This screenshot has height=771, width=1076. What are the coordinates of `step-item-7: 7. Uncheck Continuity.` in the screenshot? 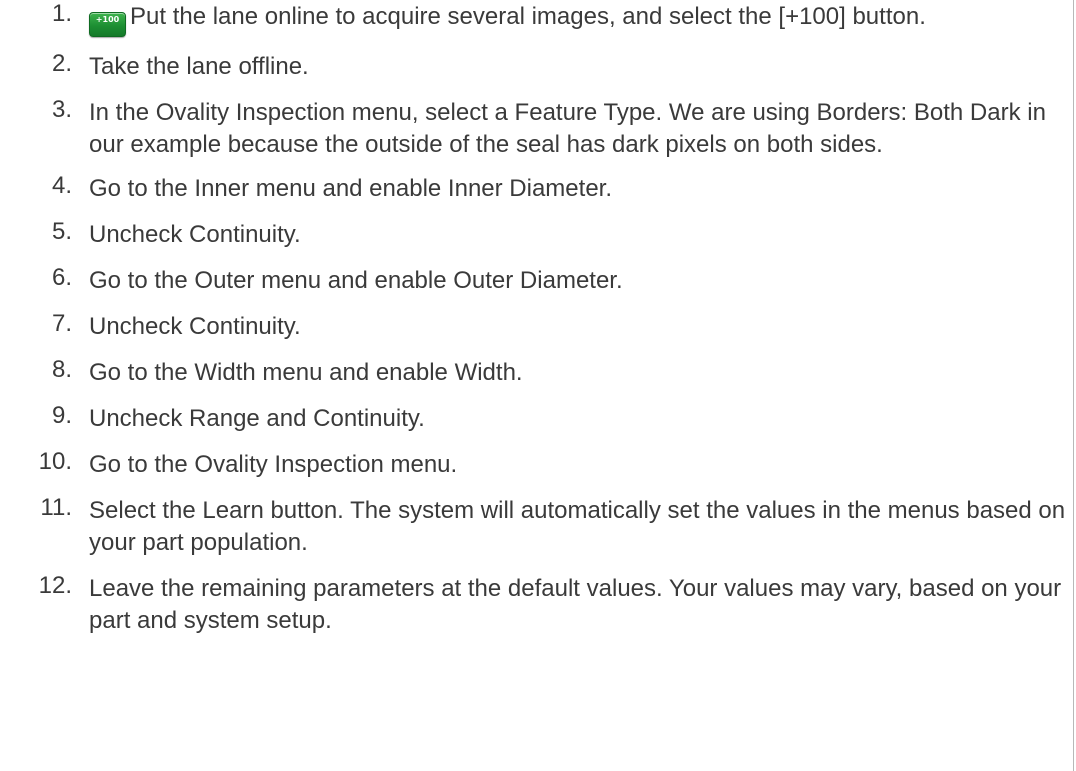 It's located at (535, 326).